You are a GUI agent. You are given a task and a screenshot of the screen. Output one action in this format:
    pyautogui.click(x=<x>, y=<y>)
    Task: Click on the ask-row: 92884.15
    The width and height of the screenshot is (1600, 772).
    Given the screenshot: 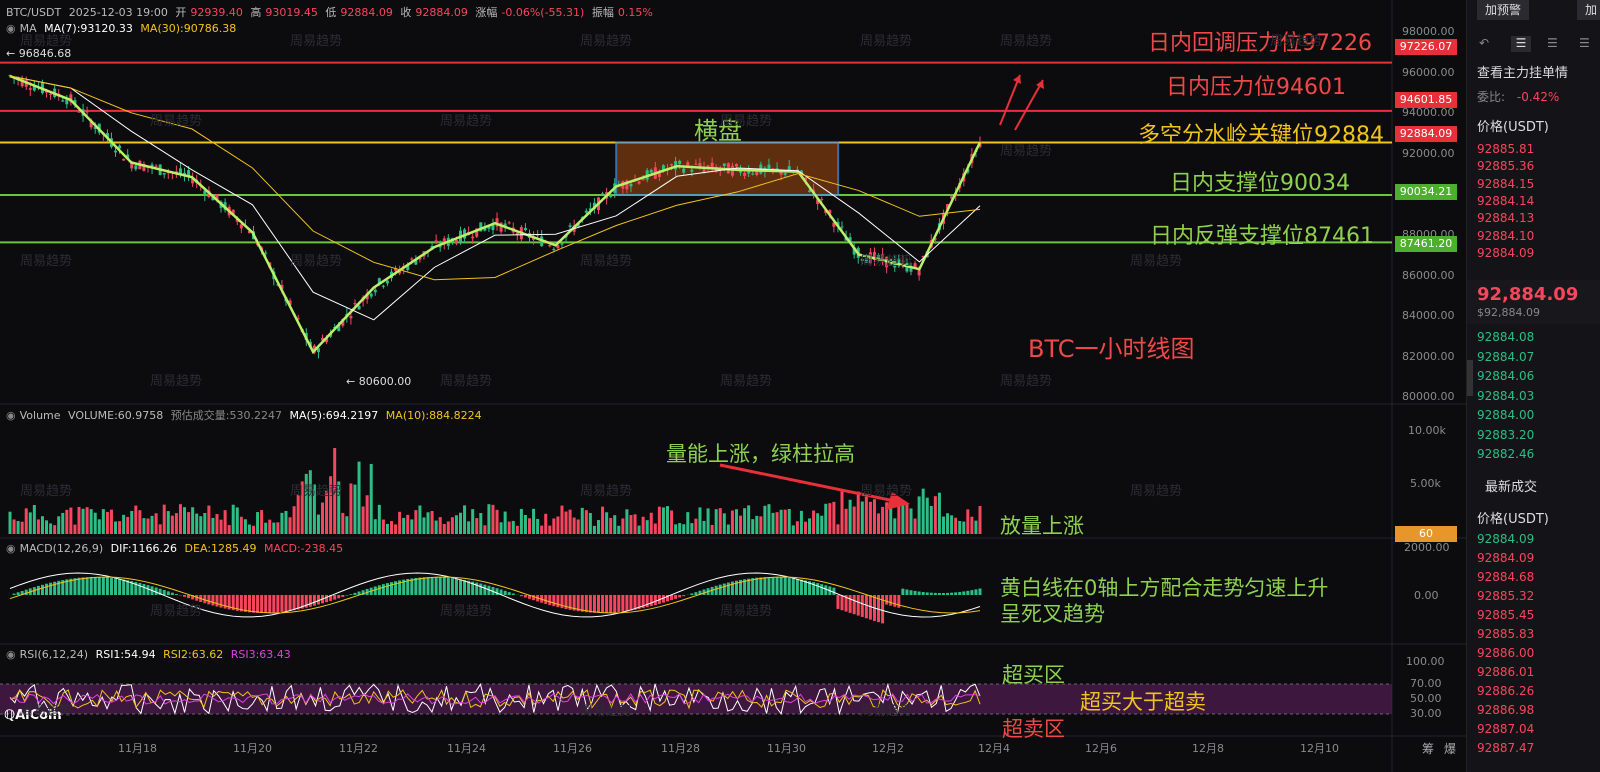 What is the action you would take?
    pyautogui.click(x=1505, y=184)
    